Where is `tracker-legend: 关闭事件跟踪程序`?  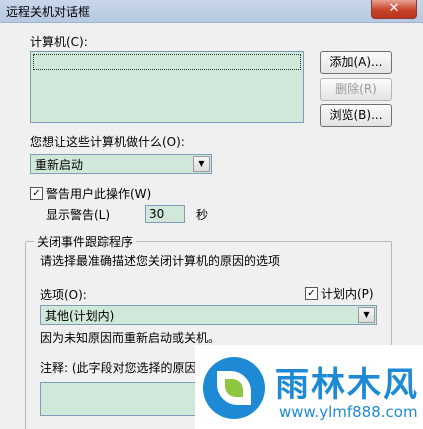
tracker-legend: 关闭事件跟踪程序 is located at coordinates (85, 241).